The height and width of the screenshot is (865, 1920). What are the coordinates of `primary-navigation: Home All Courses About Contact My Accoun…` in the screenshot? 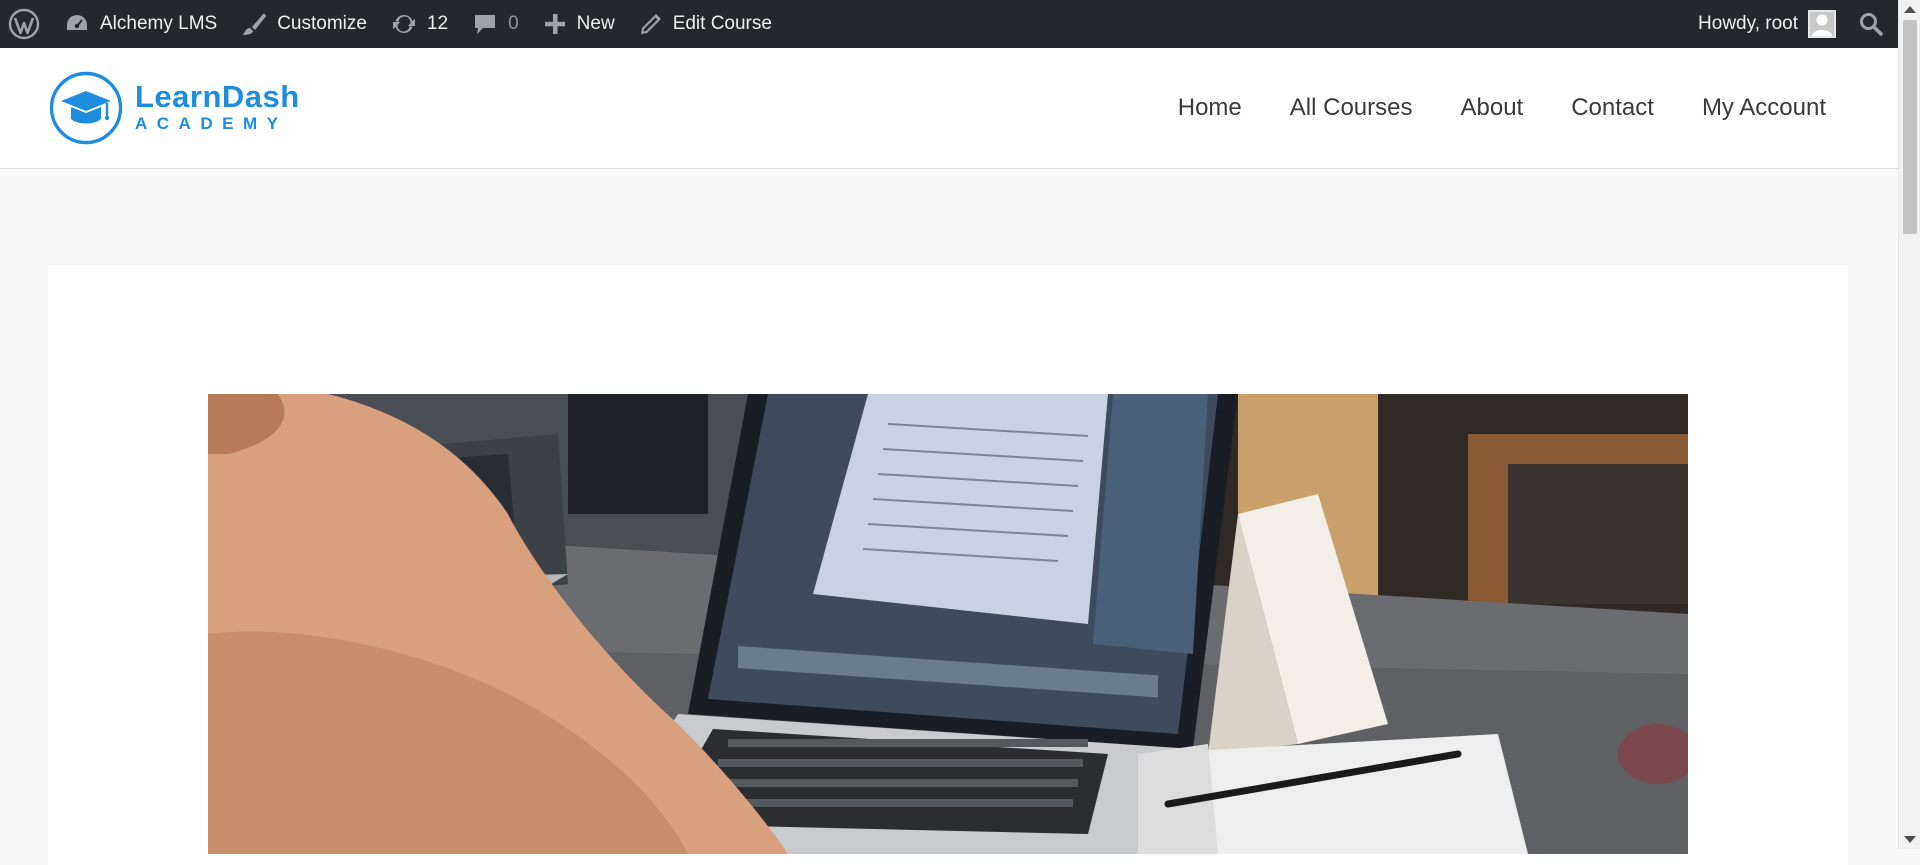 It's located at (1478, 108).